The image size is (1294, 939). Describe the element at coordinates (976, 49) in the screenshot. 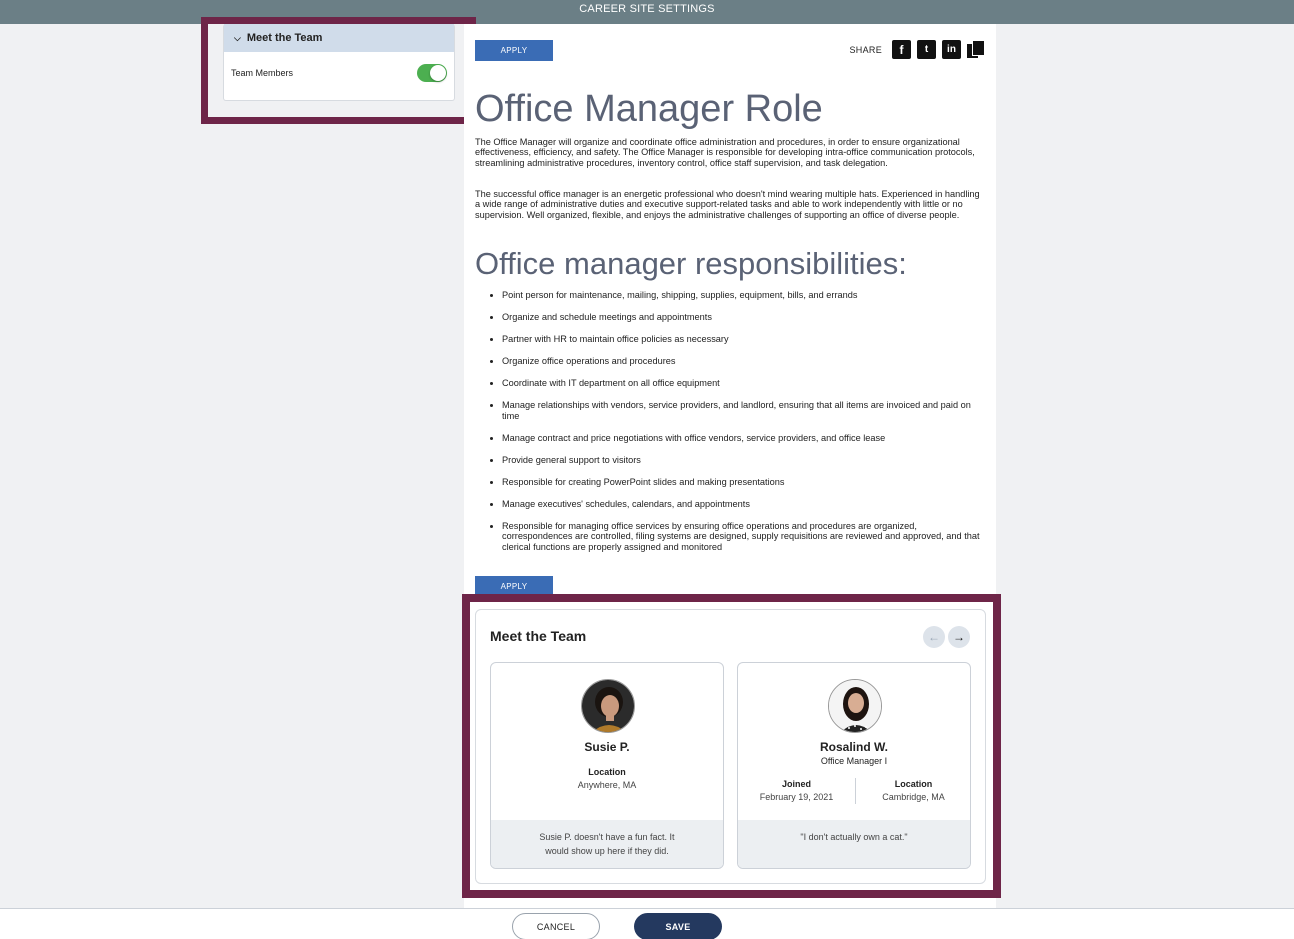

I see `copy-link-icon` at that location.